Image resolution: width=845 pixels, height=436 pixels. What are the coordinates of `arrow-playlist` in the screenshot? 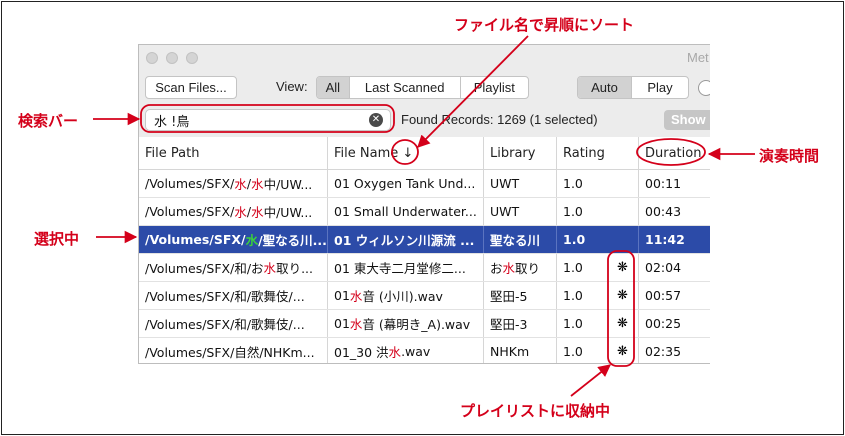 It's located at (590, 380).